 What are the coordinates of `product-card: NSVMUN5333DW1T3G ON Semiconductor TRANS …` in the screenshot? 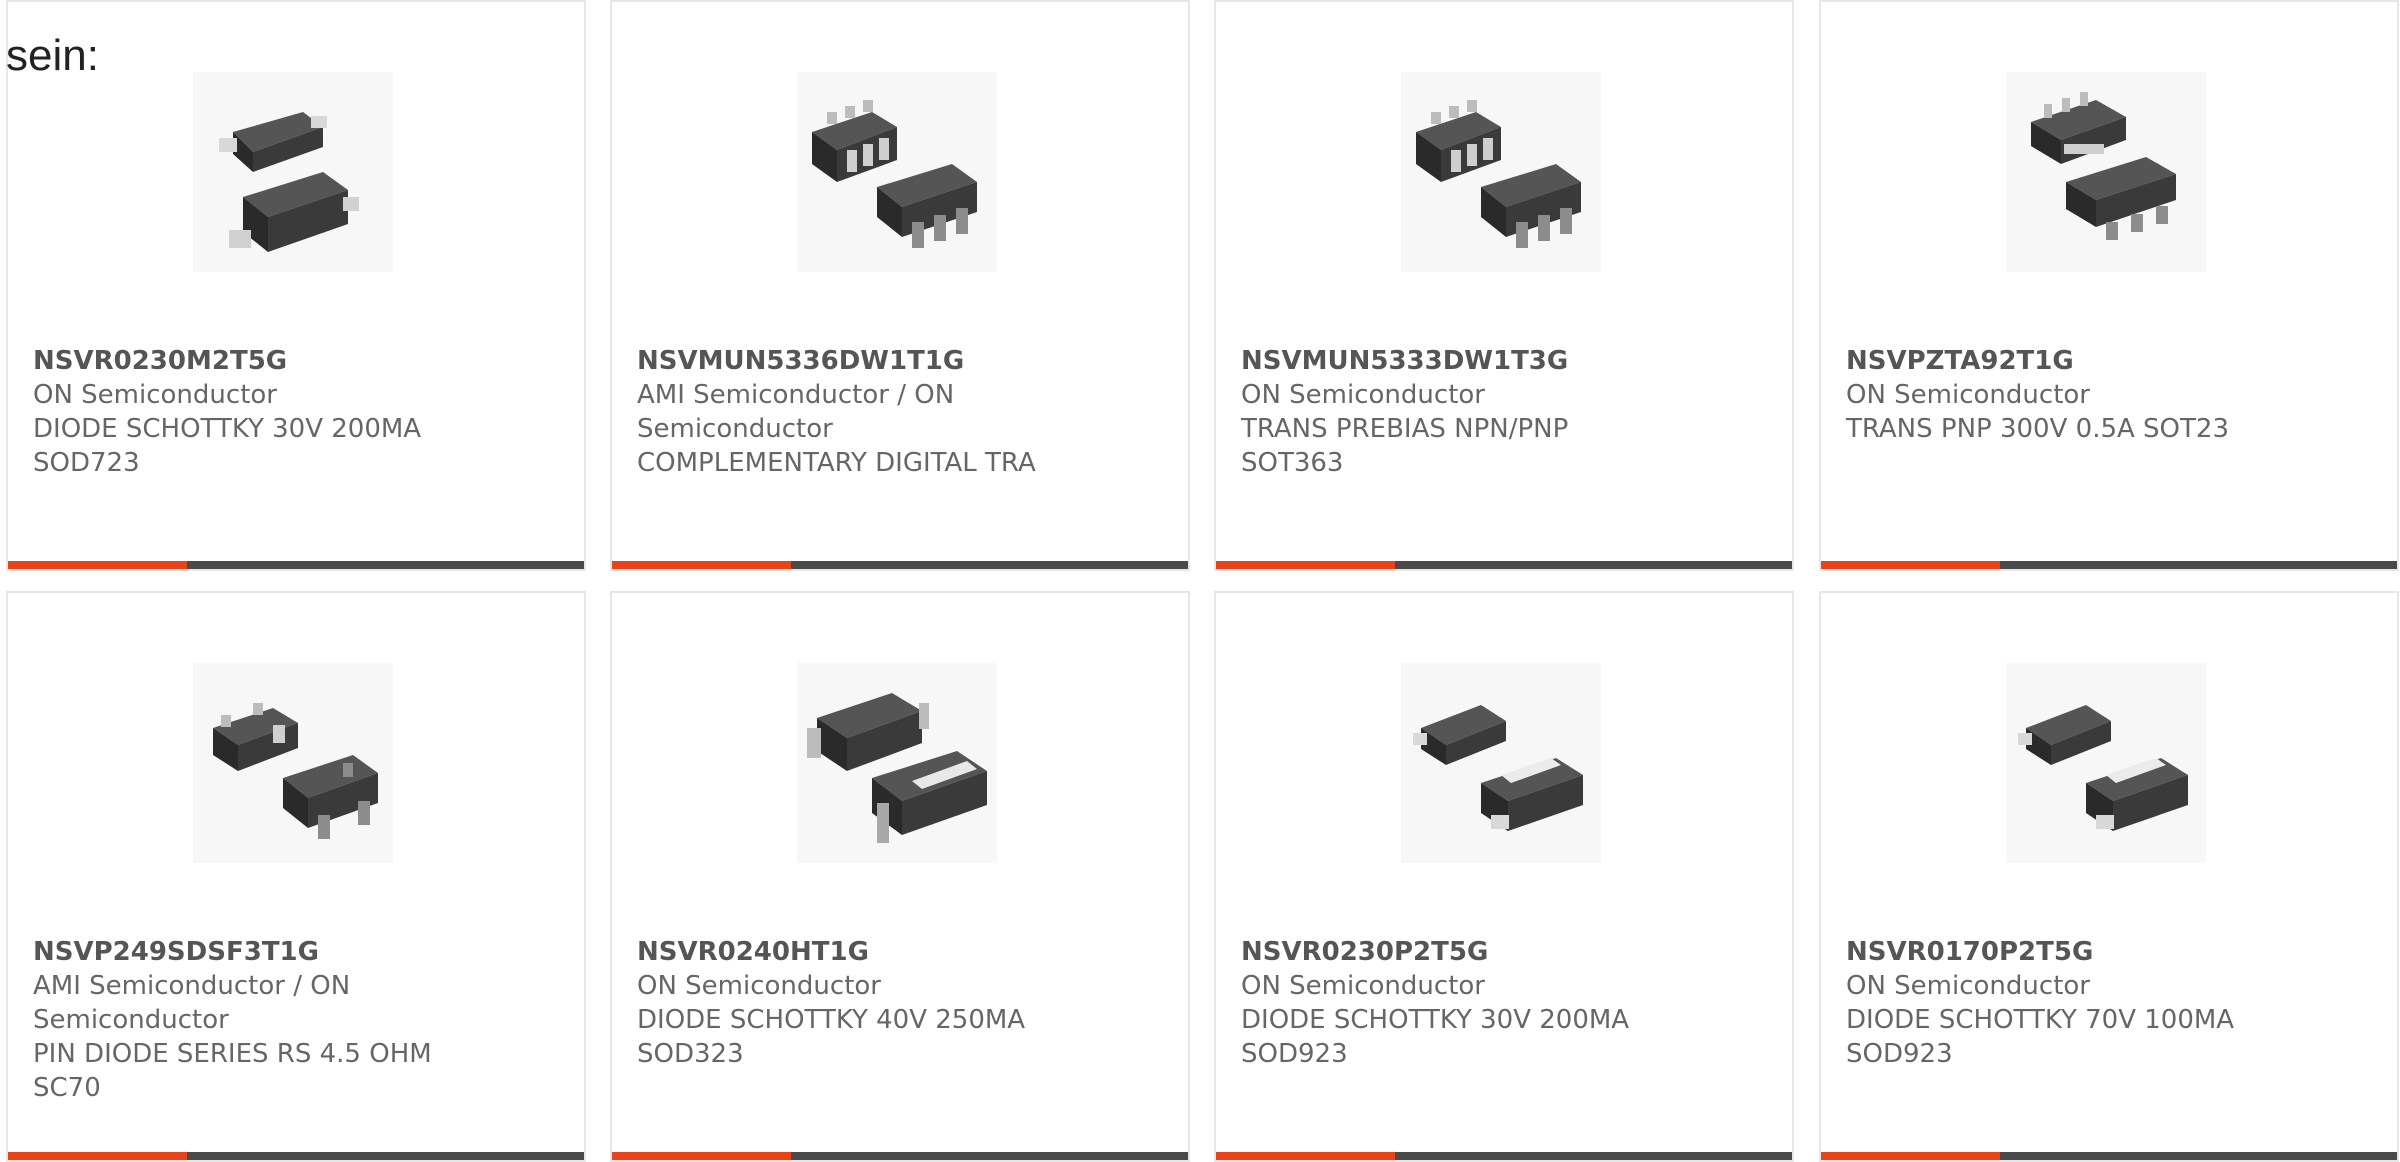 It's located at (1504, 285).